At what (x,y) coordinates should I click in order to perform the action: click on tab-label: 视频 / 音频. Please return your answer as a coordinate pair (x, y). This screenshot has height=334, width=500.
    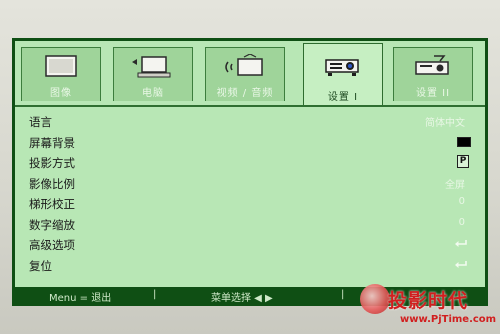
    Looking at the image, I should click on (245, 93).